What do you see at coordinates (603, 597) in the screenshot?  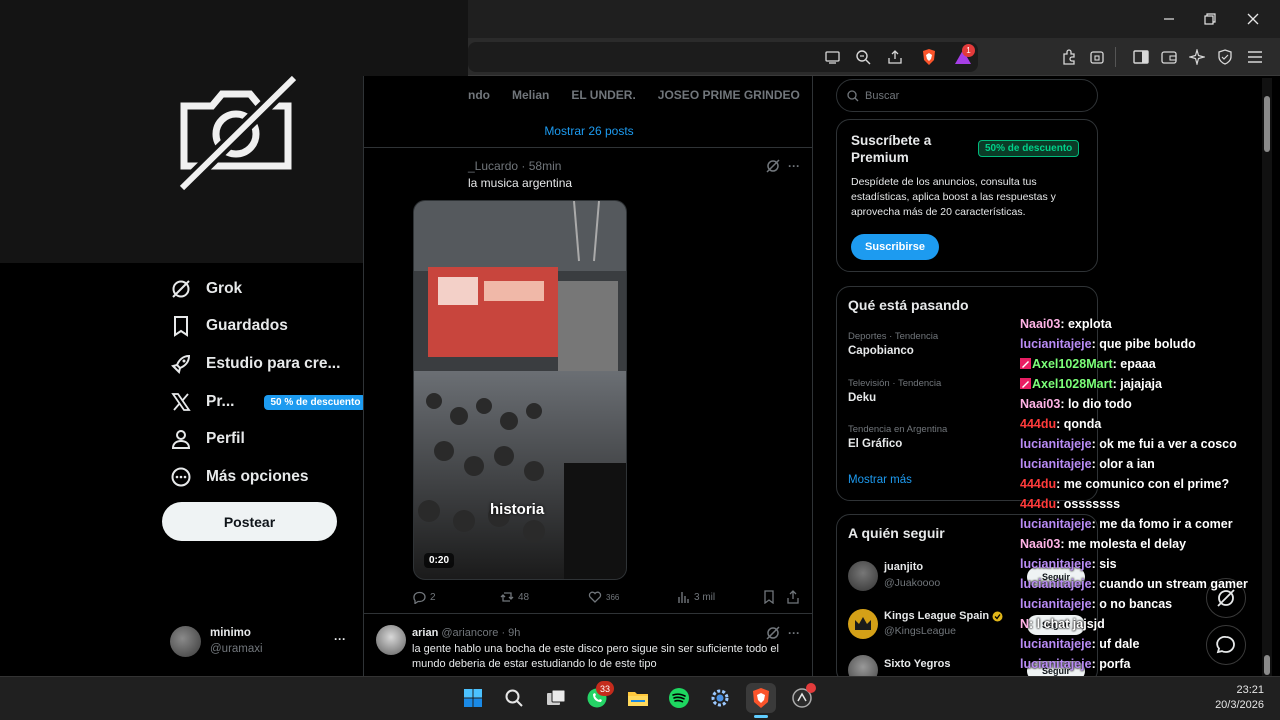 I see `like-button: 366` at bounding box center [603, 597].